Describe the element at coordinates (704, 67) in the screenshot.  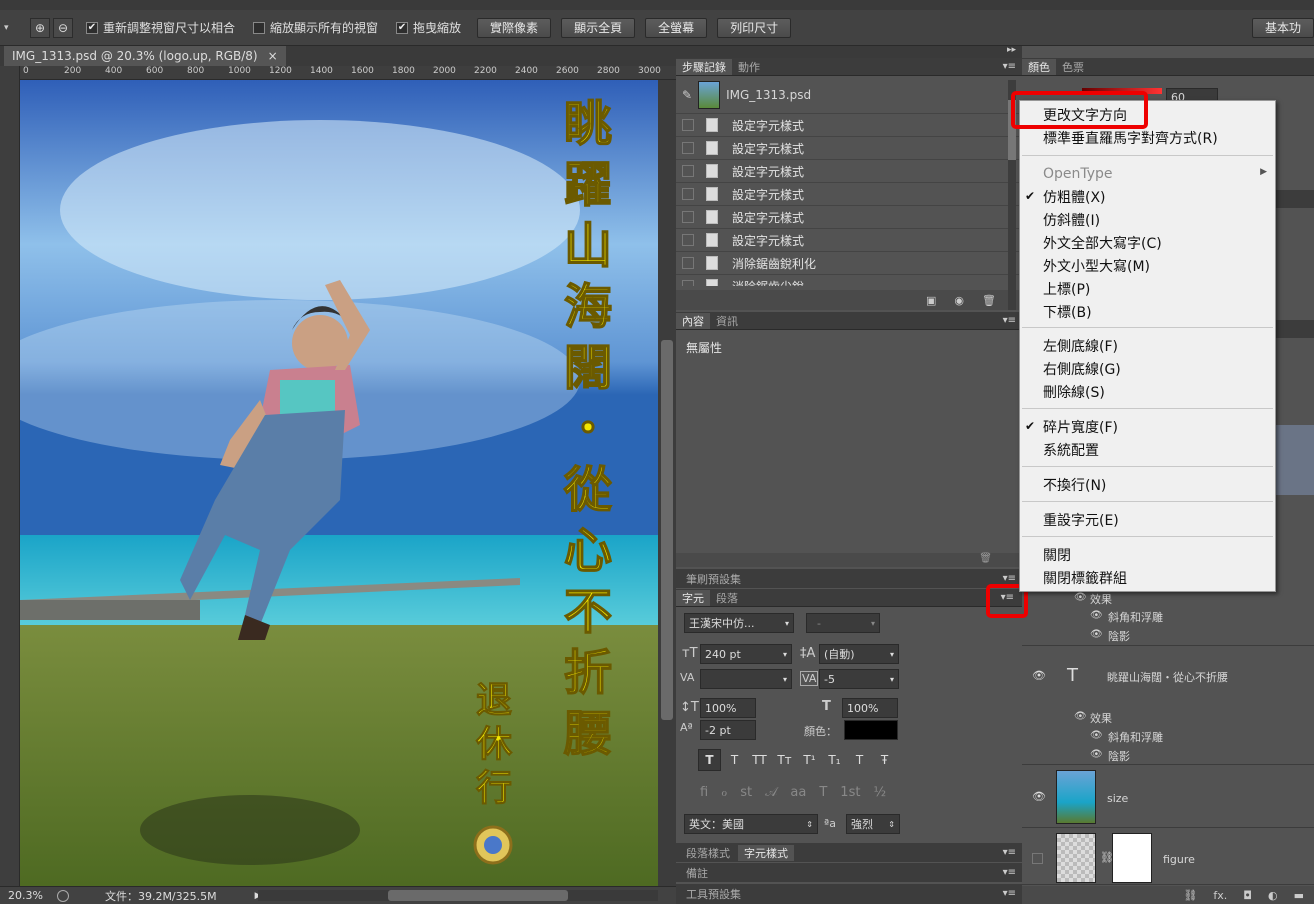
I see `tab-history: 步驟記錄` at that location.